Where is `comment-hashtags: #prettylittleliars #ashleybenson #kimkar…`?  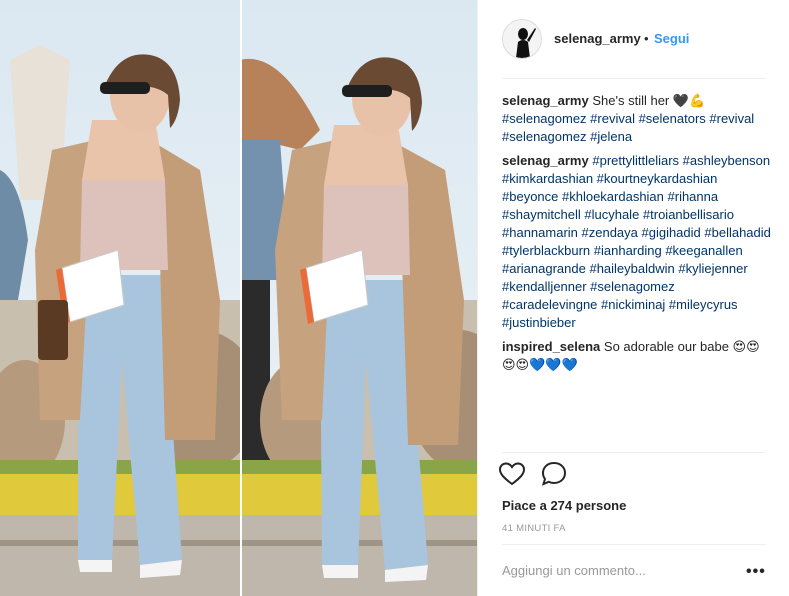
comment-hashtags: #prettylittleliars #ashleybenson #kimkar… is located at coordinates (636, 241).